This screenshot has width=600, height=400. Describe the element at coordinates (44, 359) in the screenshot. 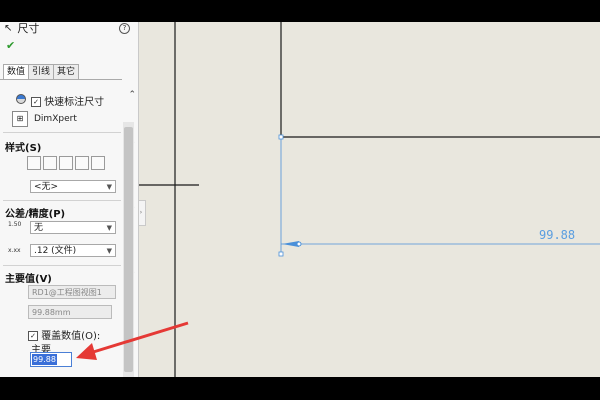

I see `override-value-text: 99.88` at that location.